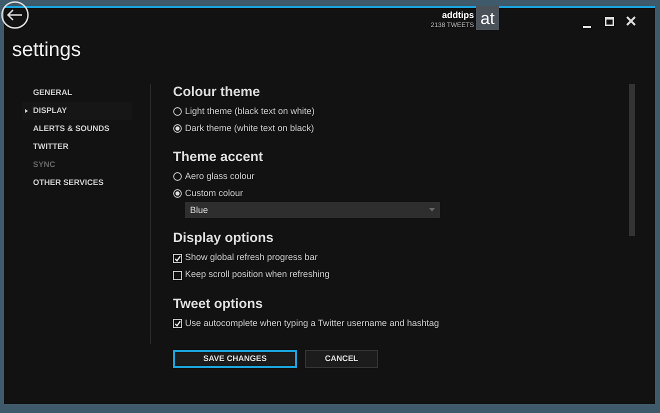 This screenshot has width=660, height=413. Describe the element at coordinates (257, 275) in the screenshot. I see `option-label: Keep scroll position when refreshing` at that location.